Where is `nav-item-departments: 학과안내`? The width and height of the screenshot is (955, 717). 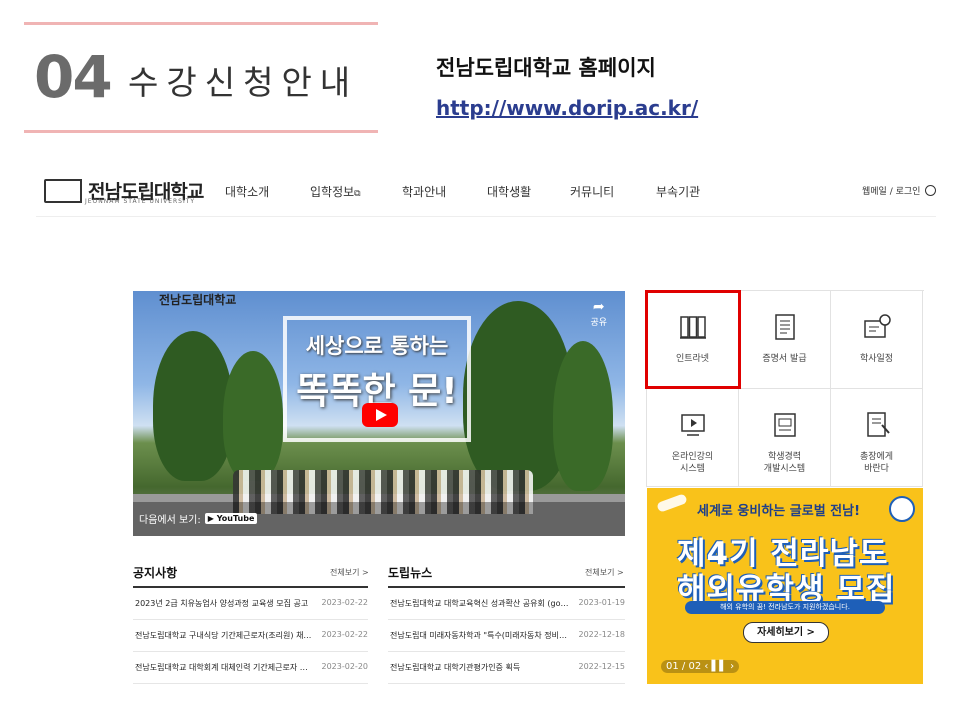 nav-item-departments: 학과안내 is located at coordinates (424, 191).